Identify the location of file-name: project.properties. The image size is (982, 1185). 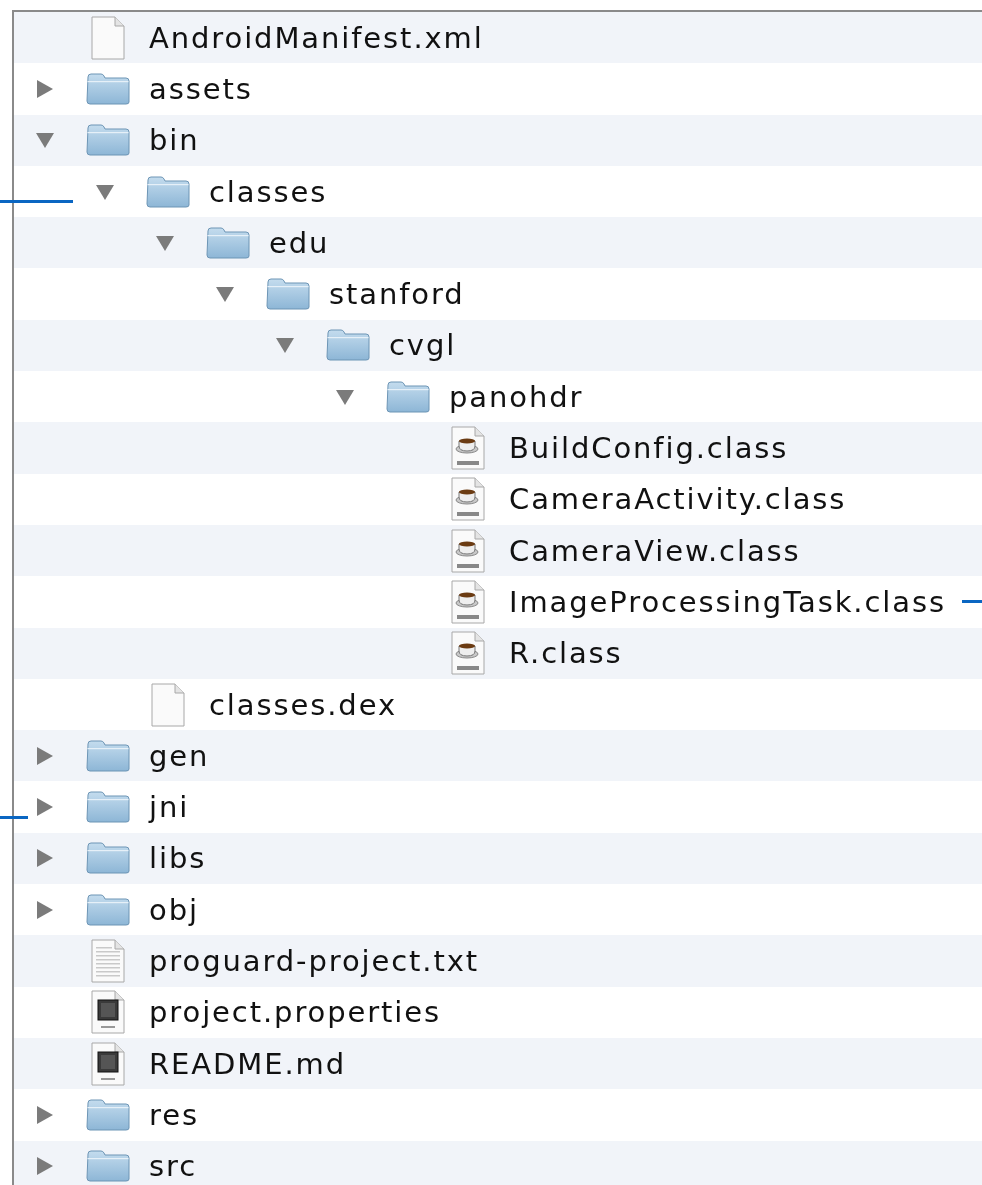
(295, 1012).